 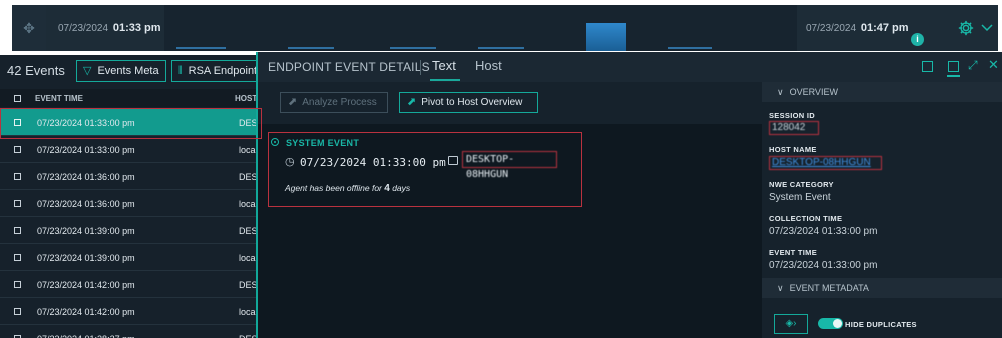 I want to click on rsa-endpoint-button: ⫴ RSA Endpoint, so click(x=213, y=71).